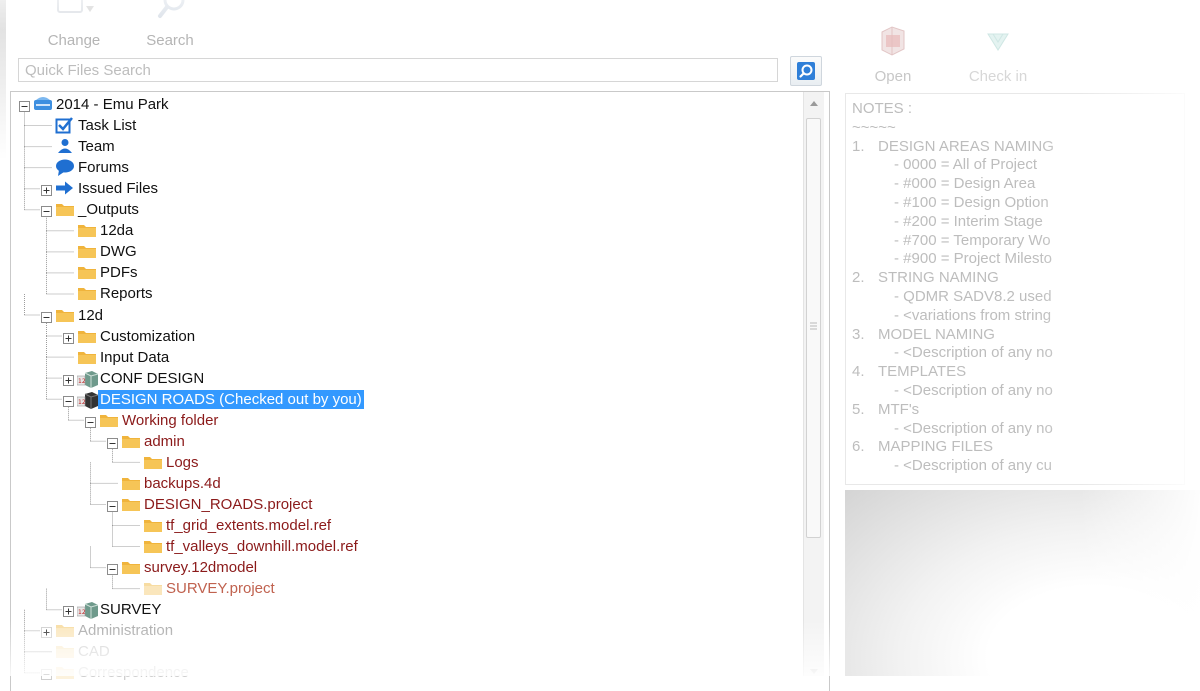 Image resolution: width=1200 pixels, height=691 pixels. What do you see at coordinates (406, 525) in the screenshot?
I see `tree-node: tf_grid_extents.model.ref` at bounding box center [406, 525].